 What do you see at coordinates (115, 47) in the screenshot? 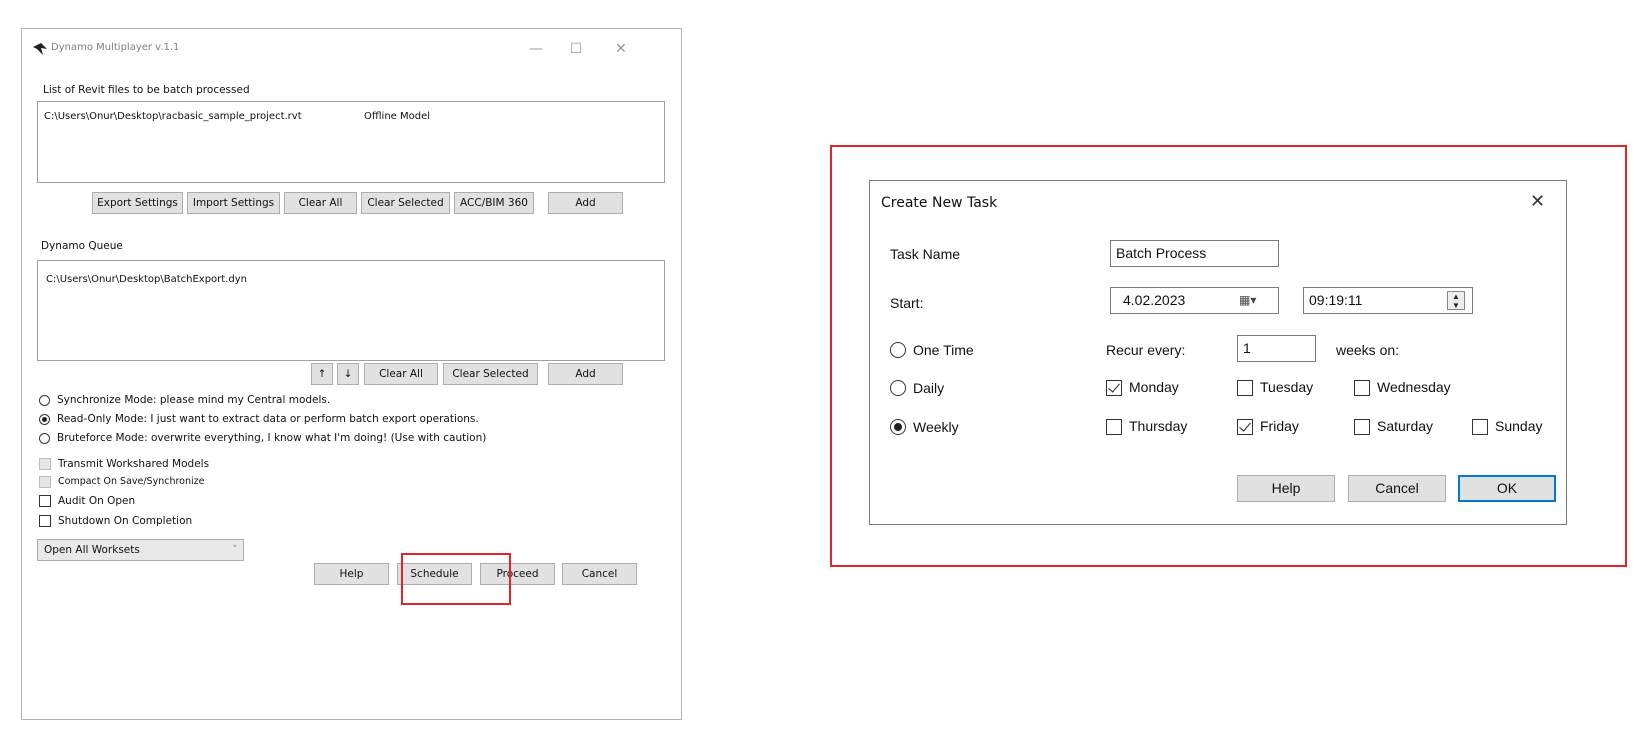
I see `window-title: Dynamo Multiplayer v.1.1` at bounding box center [115, 47].